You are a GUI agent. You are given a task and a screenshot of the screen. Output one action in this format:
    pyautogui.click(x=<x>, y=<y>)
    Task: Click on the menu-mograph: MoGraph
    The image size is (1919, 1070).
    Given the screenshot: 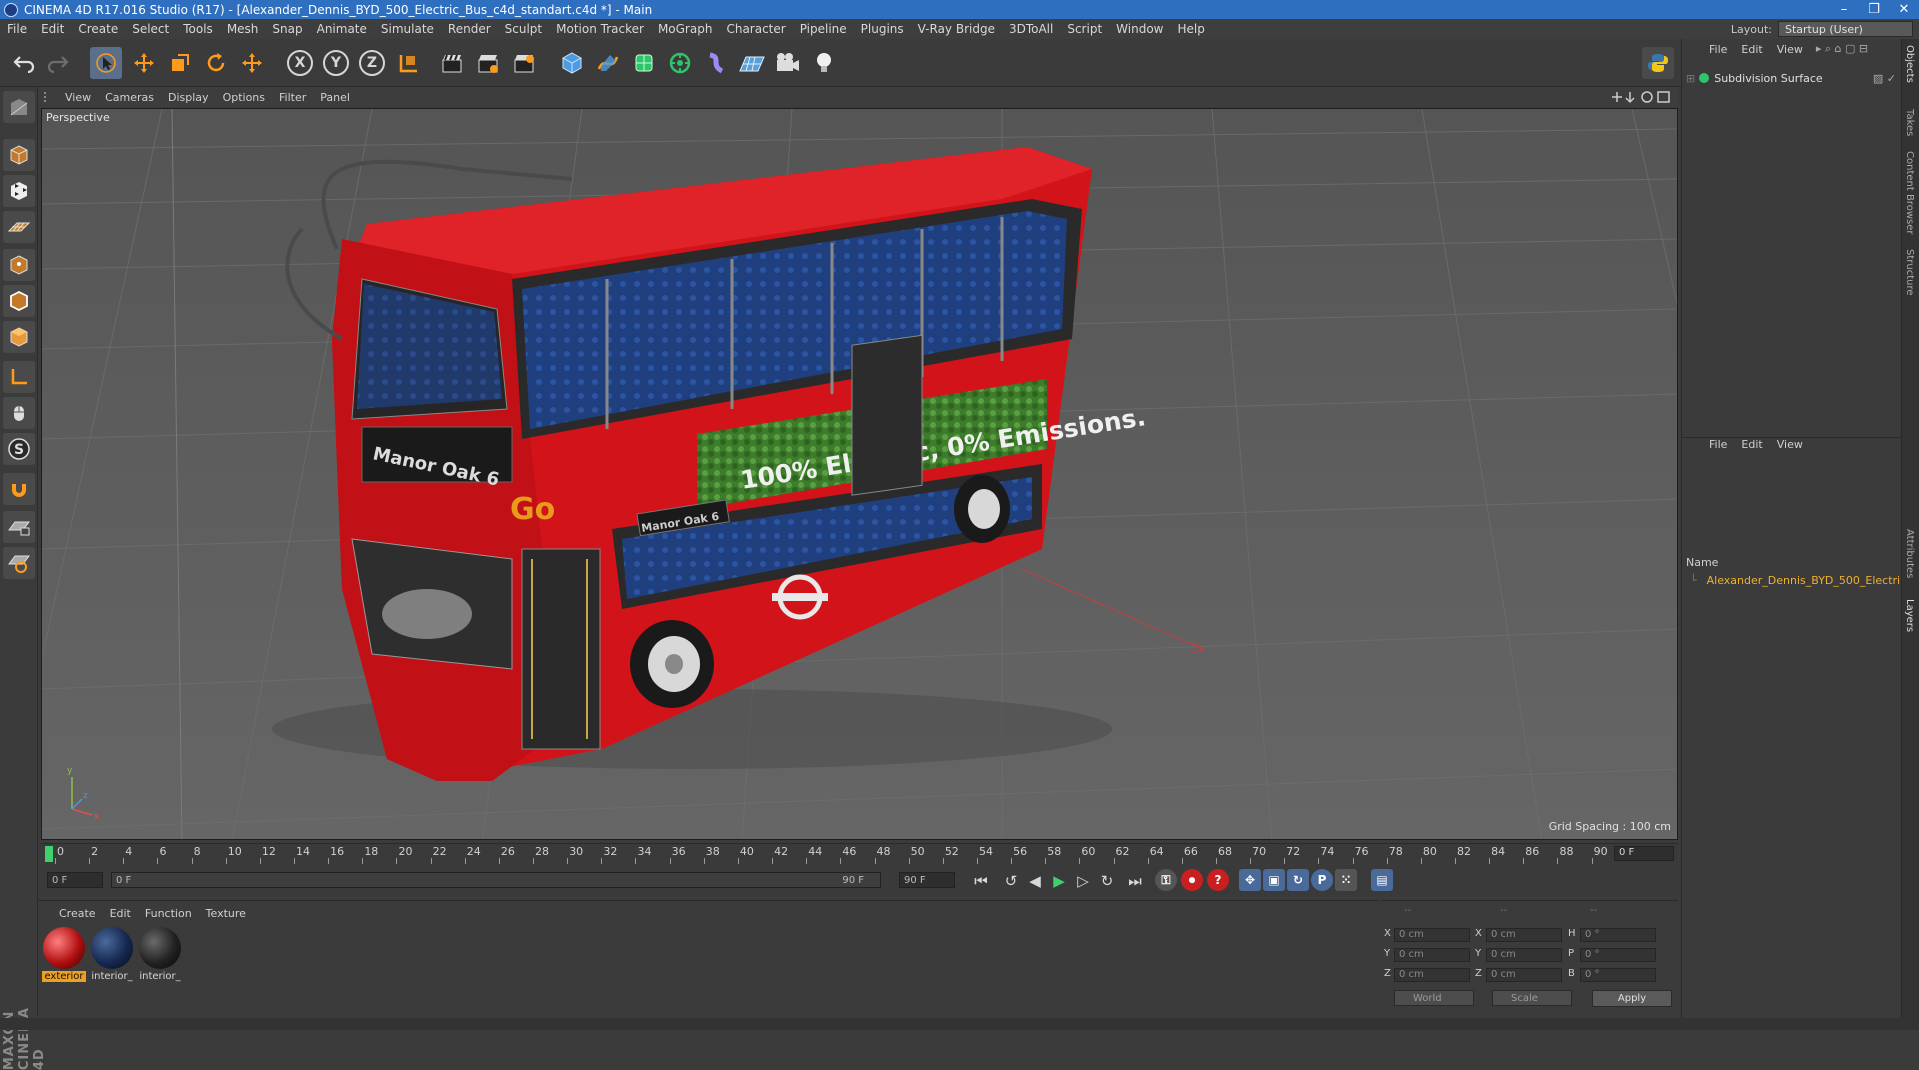 What is the action you would take?
    pyautogui.click(x=685, y=29)
    